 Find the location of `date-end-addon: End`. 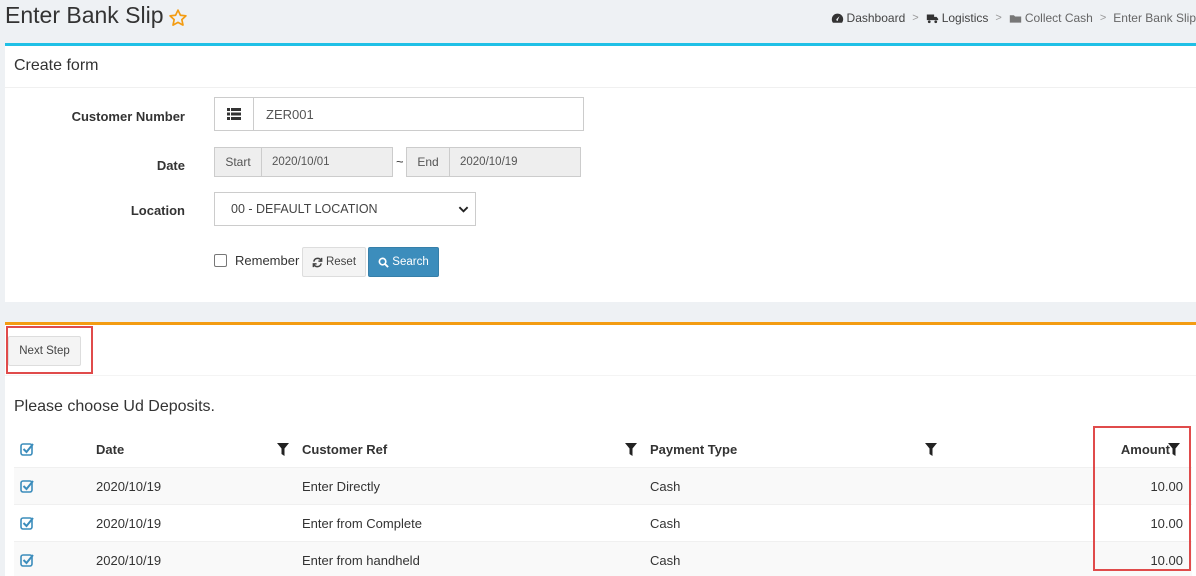

date-end-addon: End is located at coordinates (428, 162).